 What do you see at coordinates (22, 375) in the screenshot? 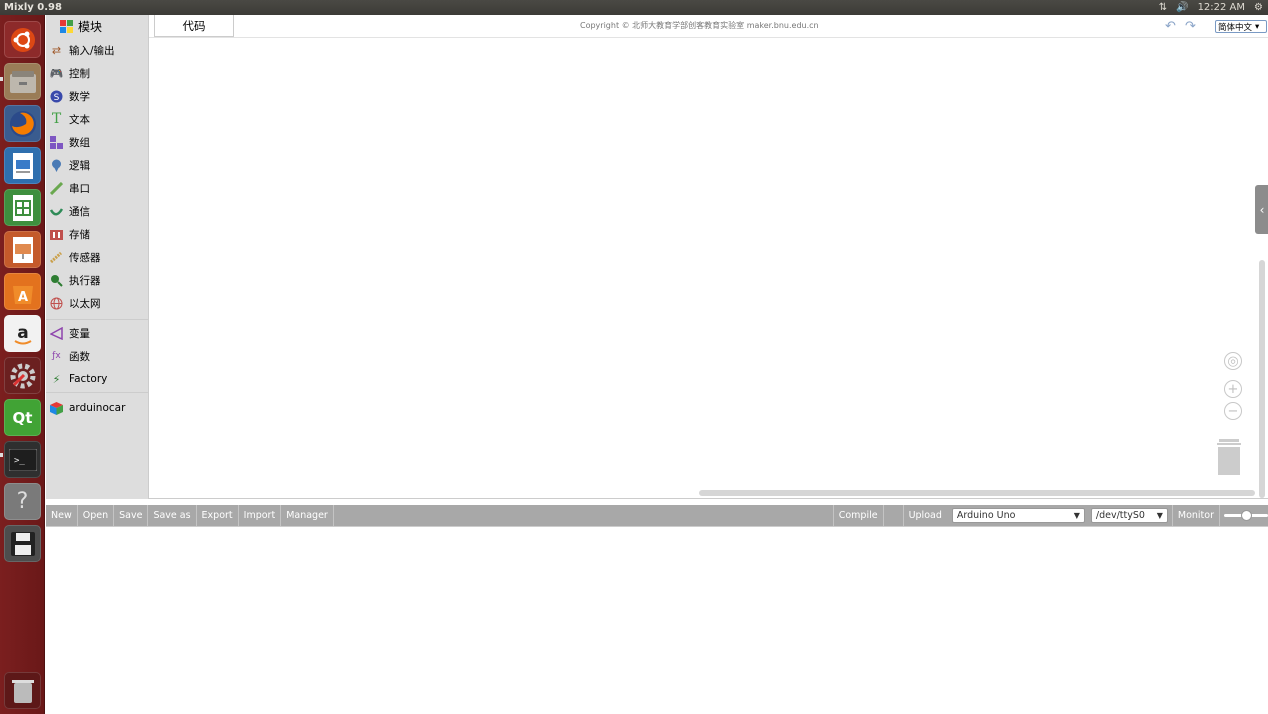
I see `settings-icon` at bounding box center [22, 375].